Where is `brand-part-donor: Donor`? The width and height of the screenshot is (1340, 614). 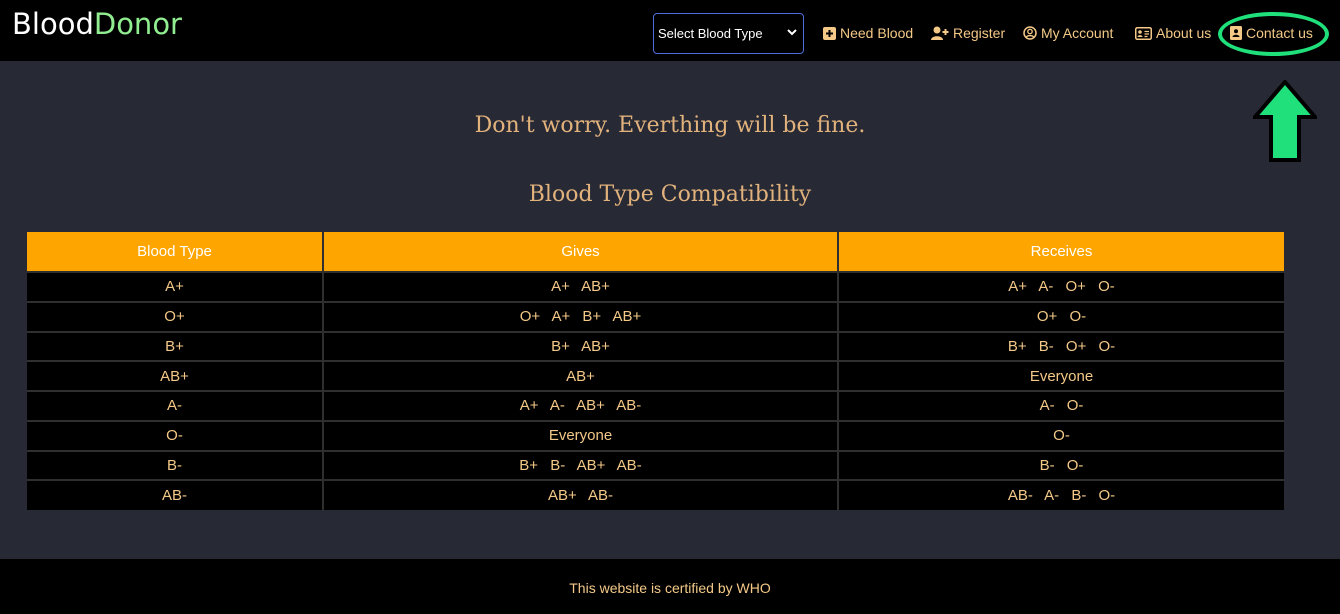
brand-part-donor: Donor is located at coordinates (137, 24).